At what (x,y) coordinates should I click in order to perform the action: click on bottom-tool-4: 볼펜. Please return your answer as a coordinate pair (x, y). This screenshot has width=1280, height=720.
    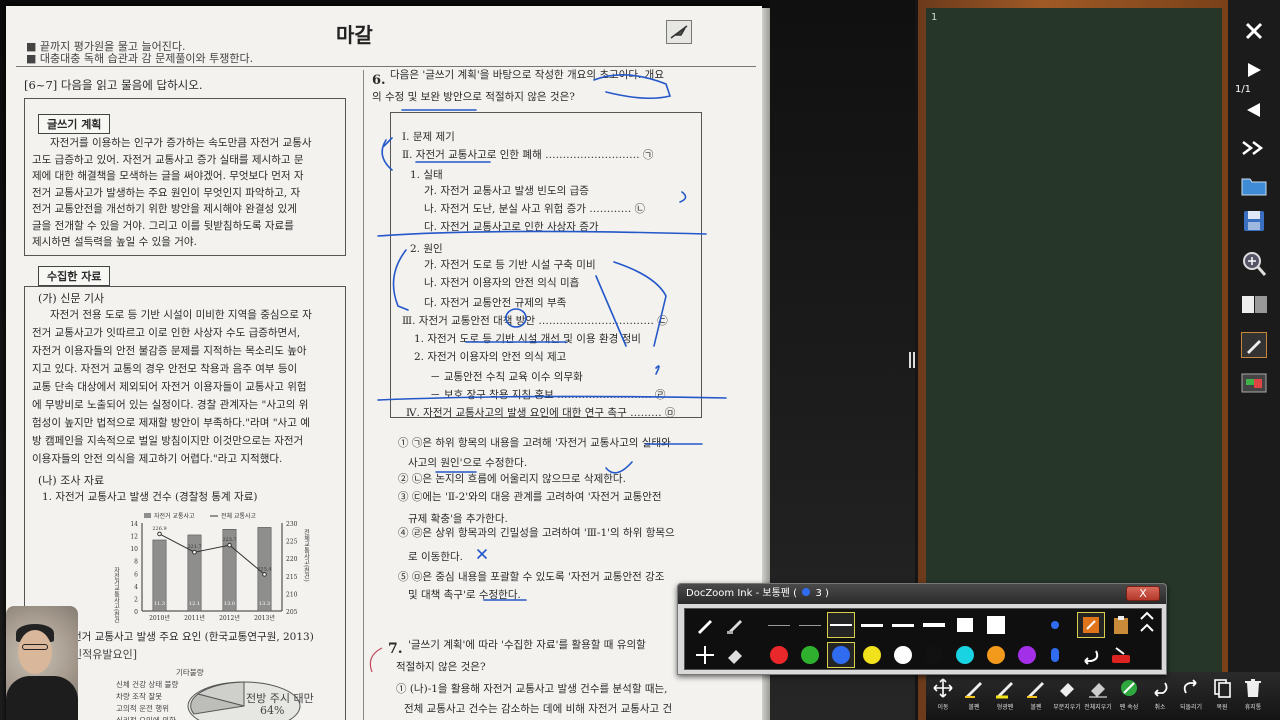
    Looking at the image, I should click on (1036, 696).